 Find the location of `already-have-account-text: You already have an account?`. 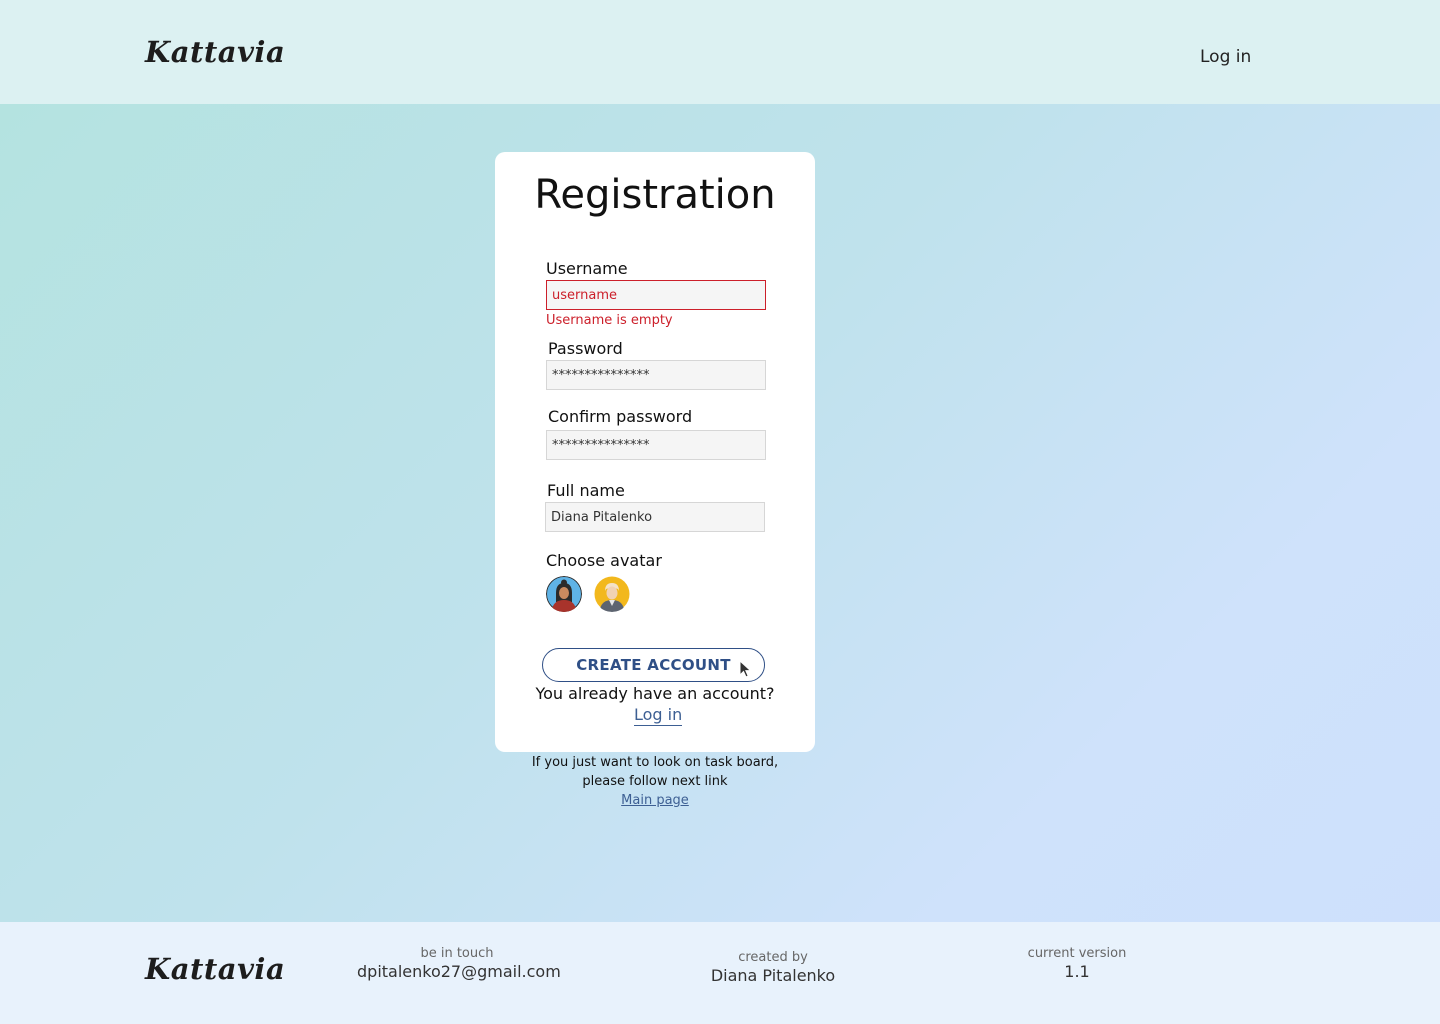

already-have-account-text: You already have an account? is located at coordinates (655, 693).